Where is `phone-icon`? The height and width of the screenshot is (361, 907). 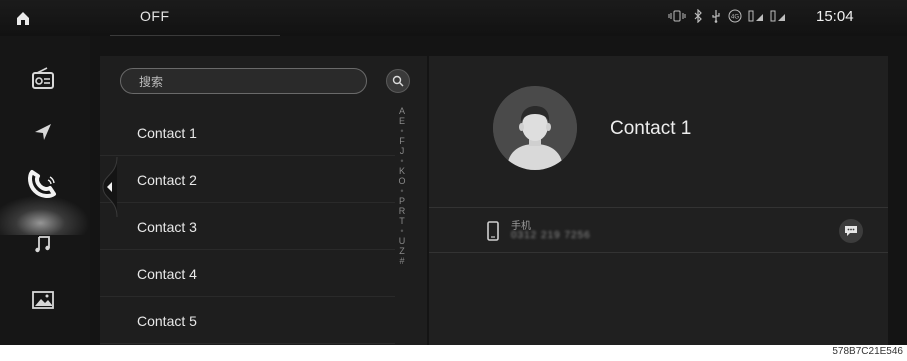
phone-icon is located at coordinates (42, 184).